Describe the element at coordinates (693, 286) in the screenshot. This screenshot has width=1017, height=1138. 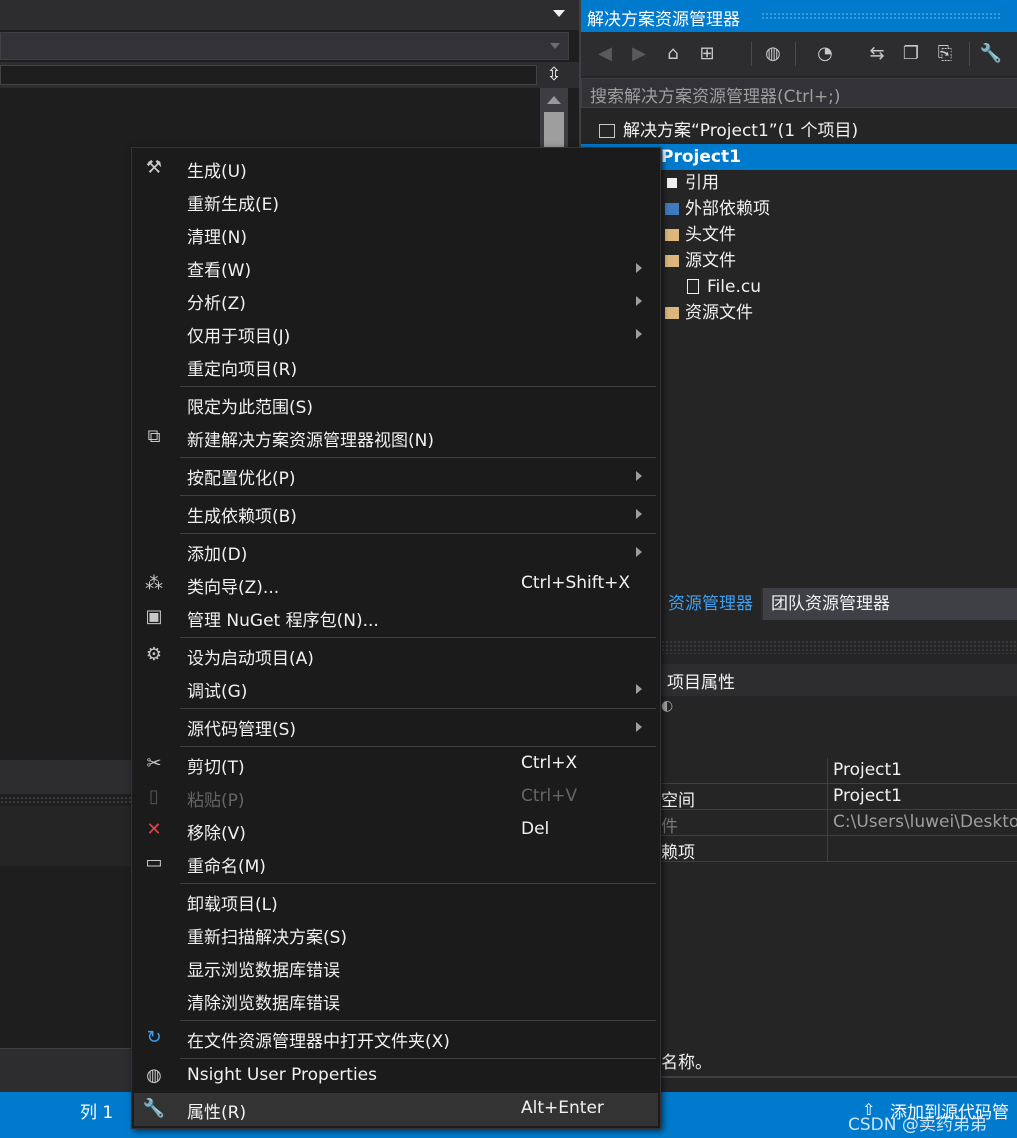
I see `file-icon` at that location.